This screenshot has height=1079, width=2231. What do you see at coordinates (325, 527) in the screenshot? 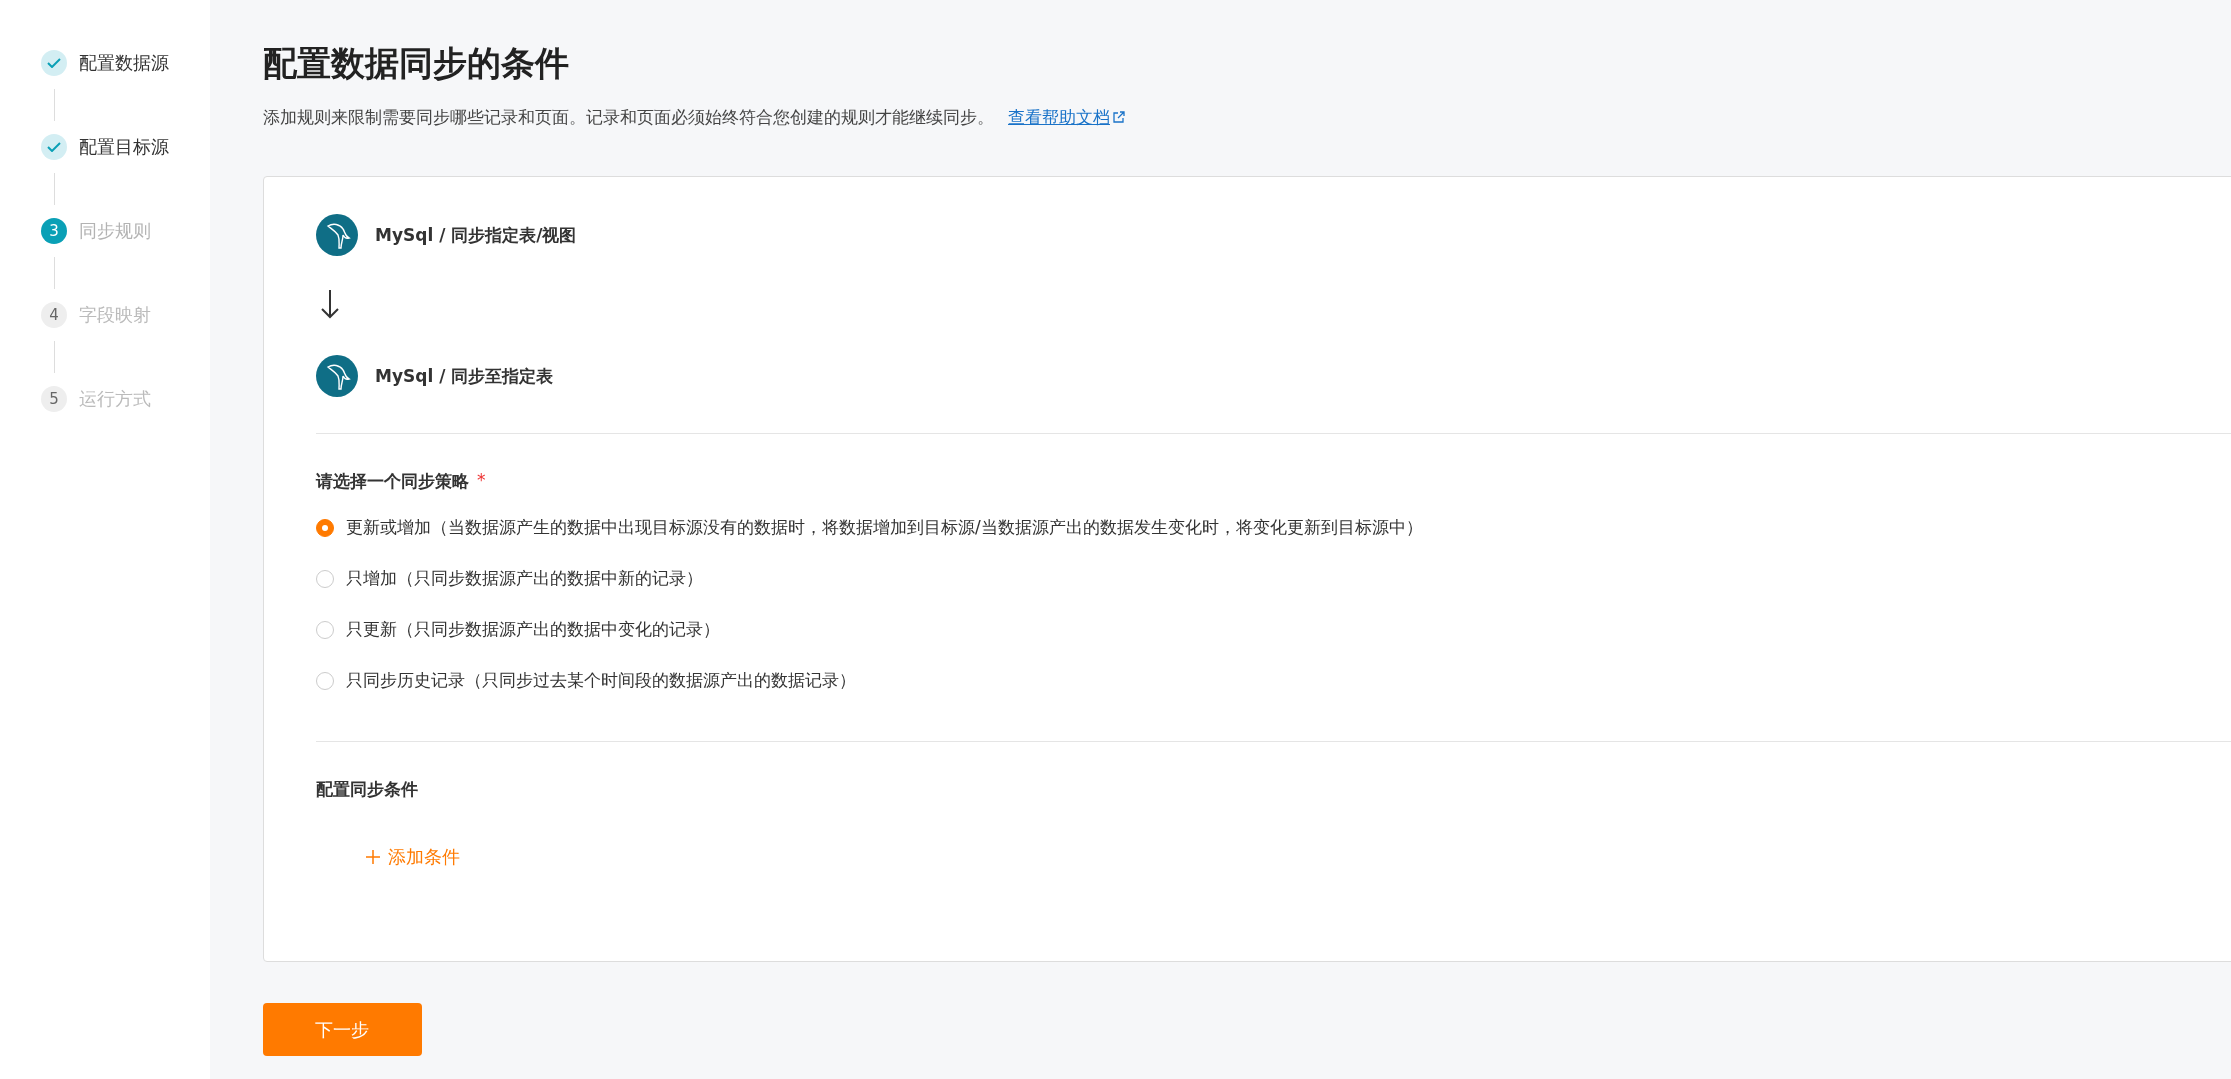
I see `radio-button` at bounding box center [325, 527].